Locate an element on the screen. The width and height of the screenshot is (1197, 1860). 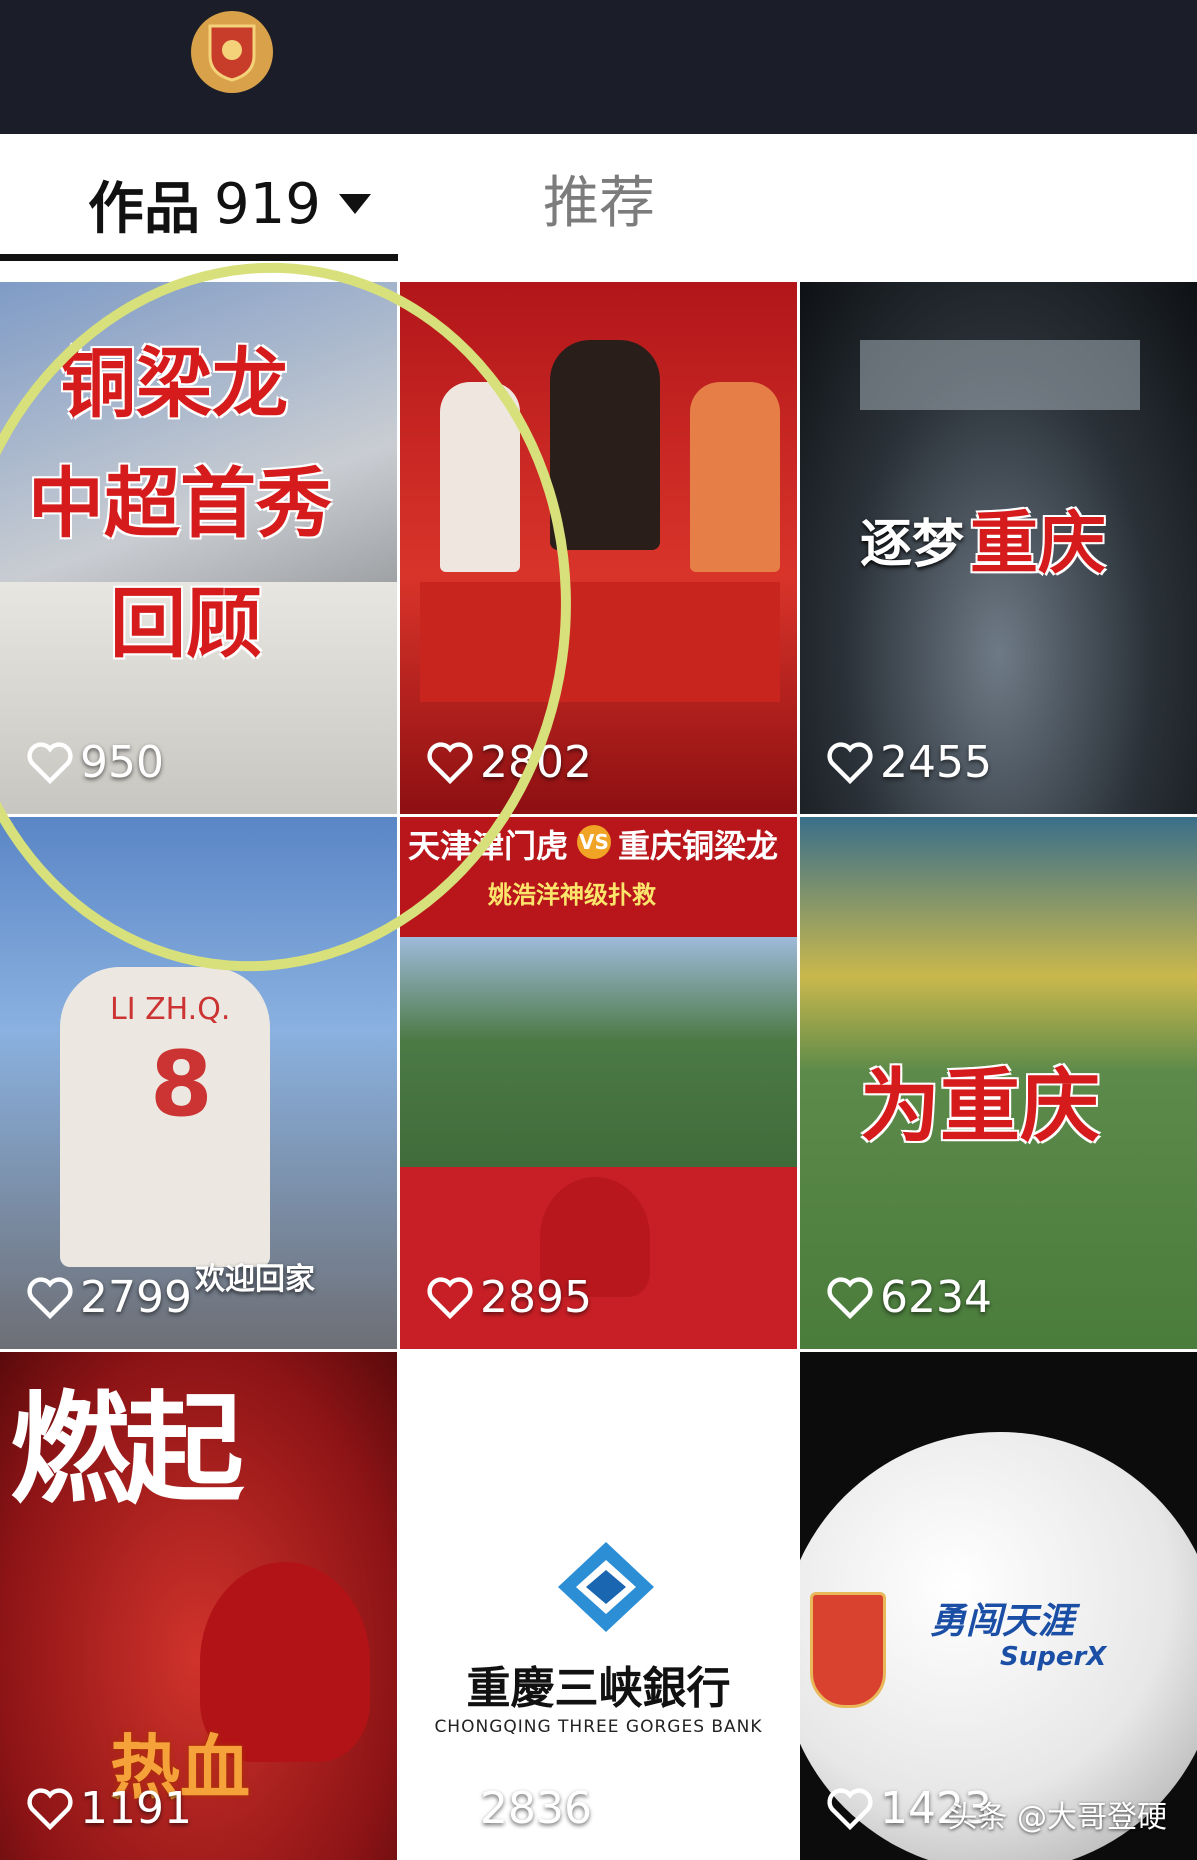
like-count: 6234 is located at coordinates (909, 1297).